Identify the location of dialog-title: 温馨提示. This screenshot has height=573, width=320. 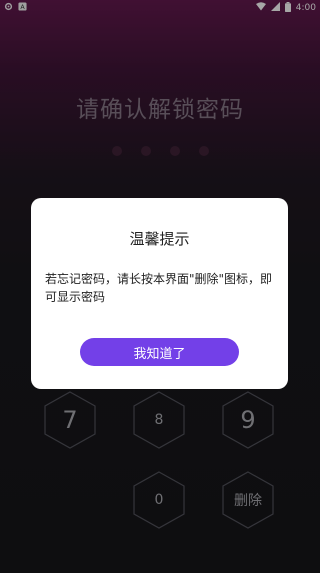
(159, 239).